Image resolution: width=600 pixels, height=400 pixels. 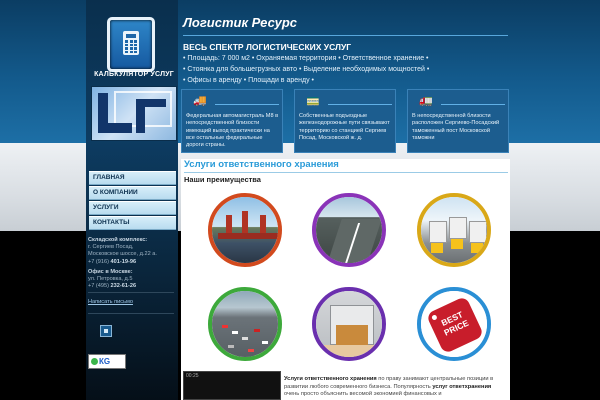 I want to click on nav-item-about: О компании, so click(x=132, y=193).